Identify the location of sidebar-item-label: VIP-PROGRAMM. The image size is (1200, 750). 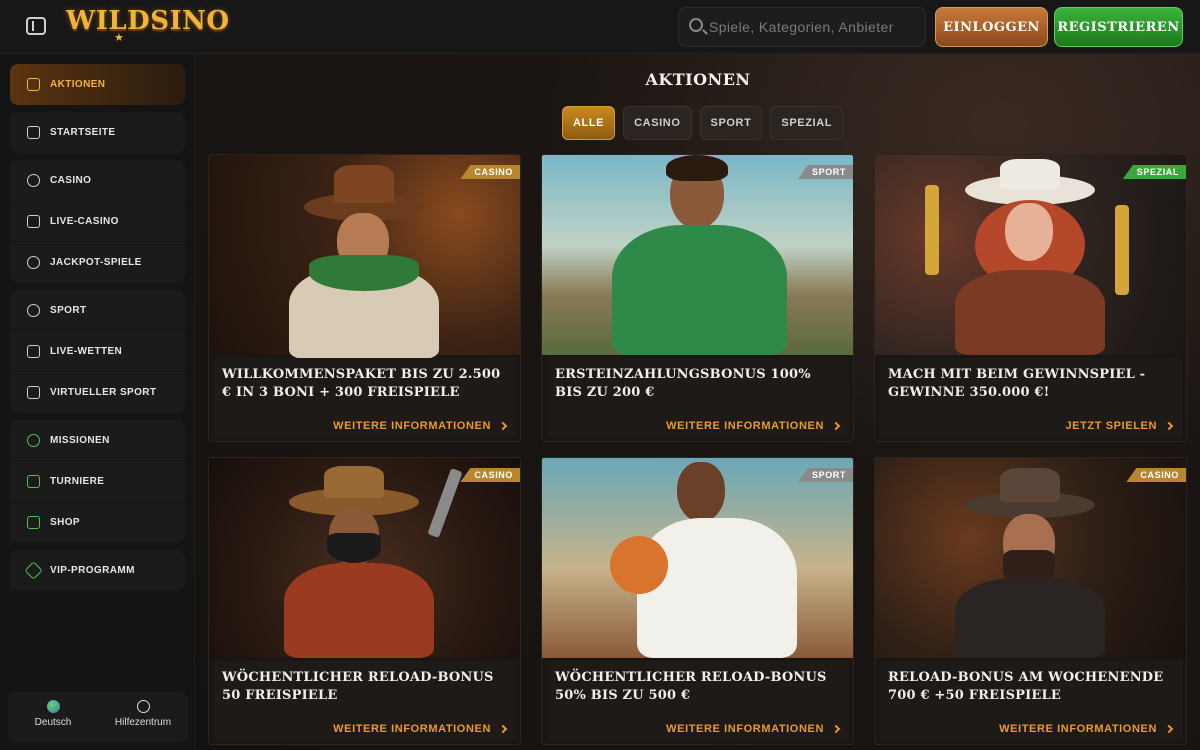
(92, 570).